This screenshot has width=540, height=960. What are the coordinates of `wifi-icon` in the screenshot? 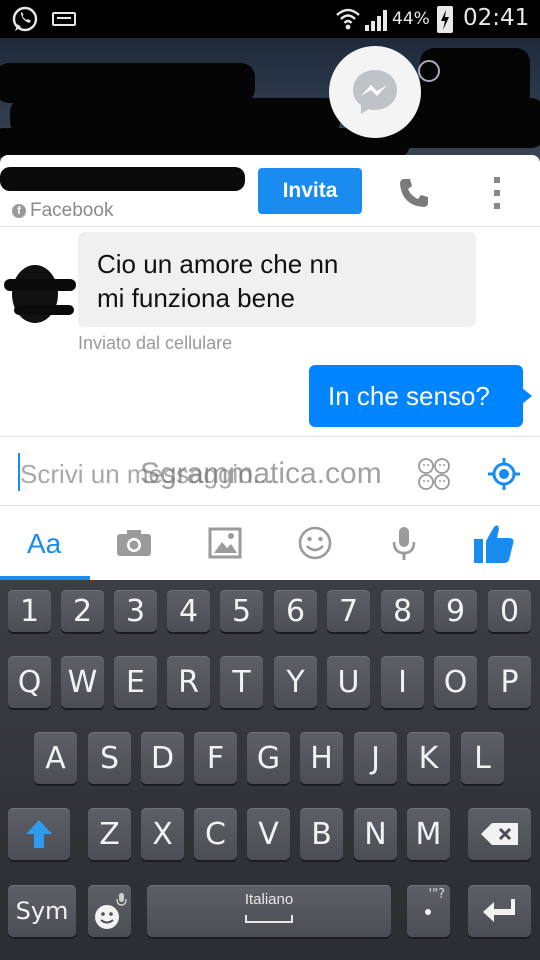 It's located at (348, 19).